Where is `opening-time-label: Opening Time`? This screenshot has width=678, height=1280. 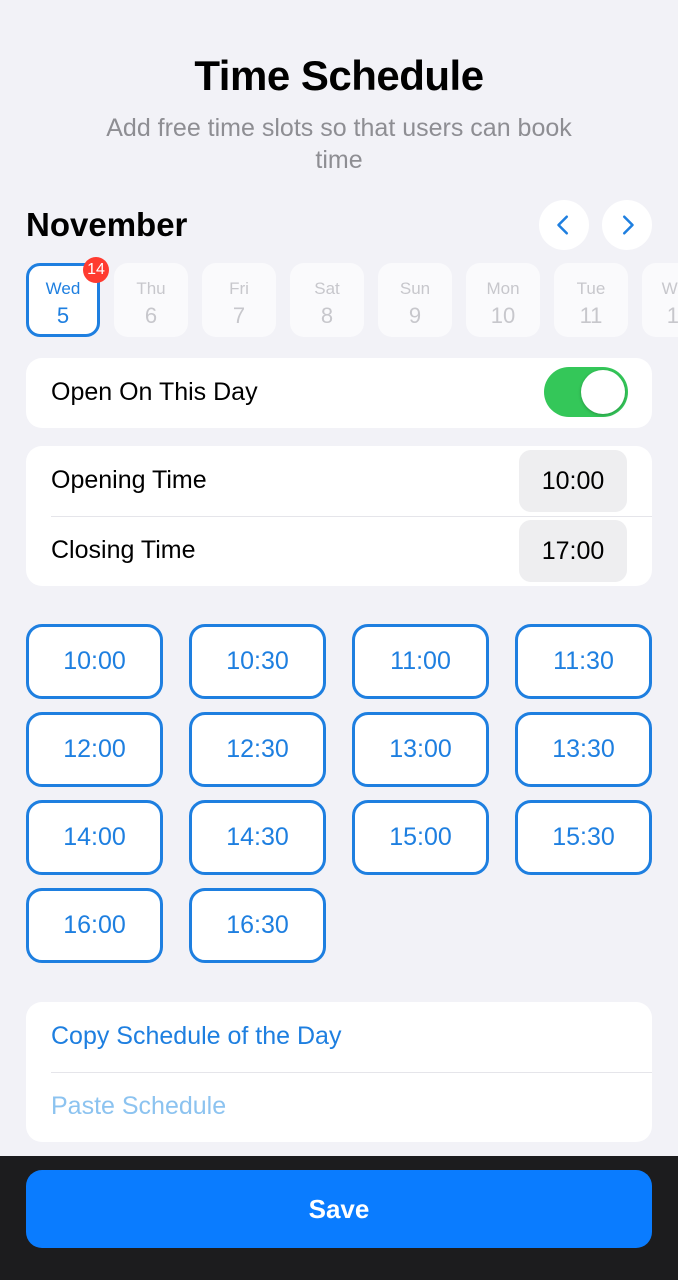
opening-time-label: Opening Time is located at coordinates (129, 480).